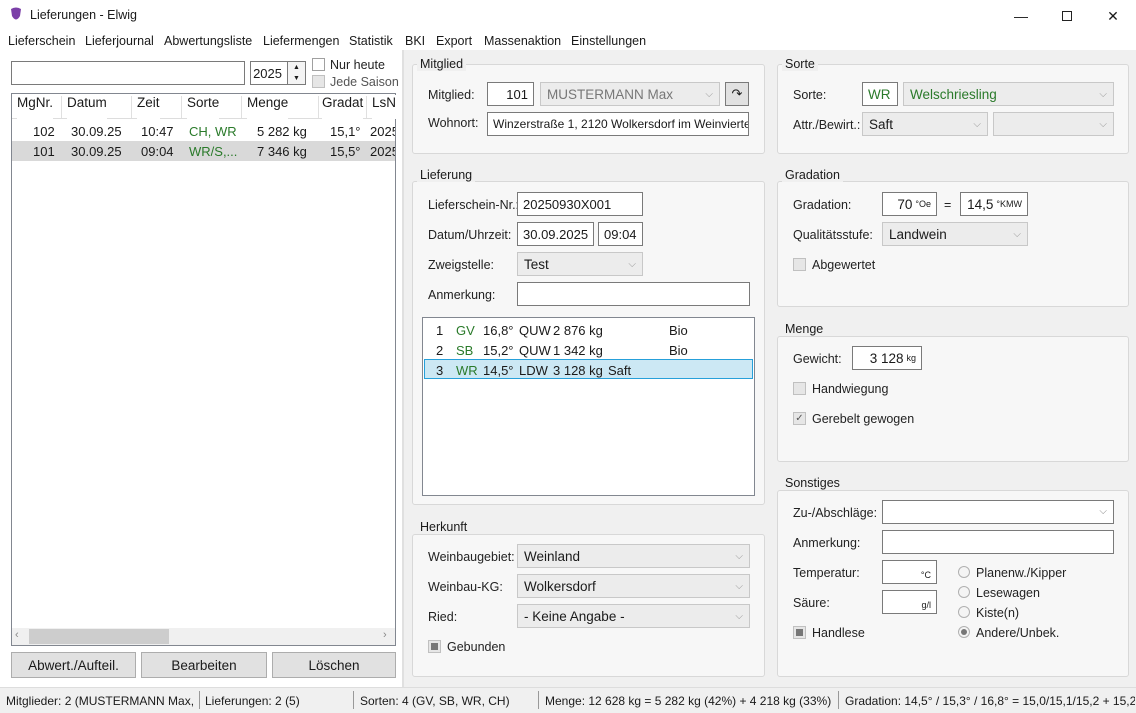 The width and height of the screenshot is (1136, 713). Describe the element at coordinates (510, 94) in the screenshot. I see `mitglied-nr-input: 101` at that location.